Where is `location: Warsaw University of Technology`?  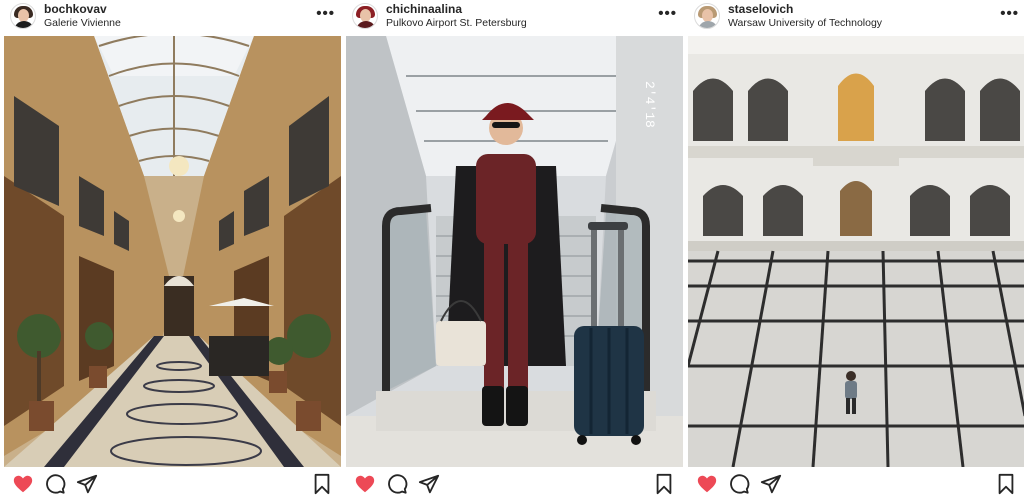 location: Warsaw University of Technology is located at coordinates (805, 23).